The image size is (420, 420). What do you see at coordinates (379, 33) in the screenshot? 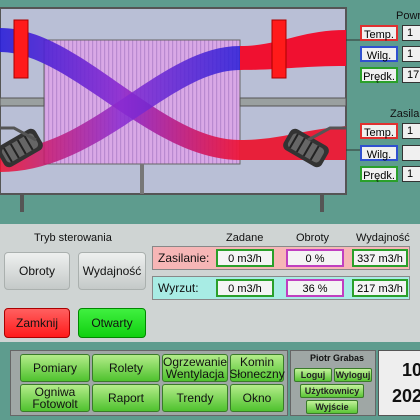
I see `outdoor-temp-label: Temp.` at bounding box center [379, 33].